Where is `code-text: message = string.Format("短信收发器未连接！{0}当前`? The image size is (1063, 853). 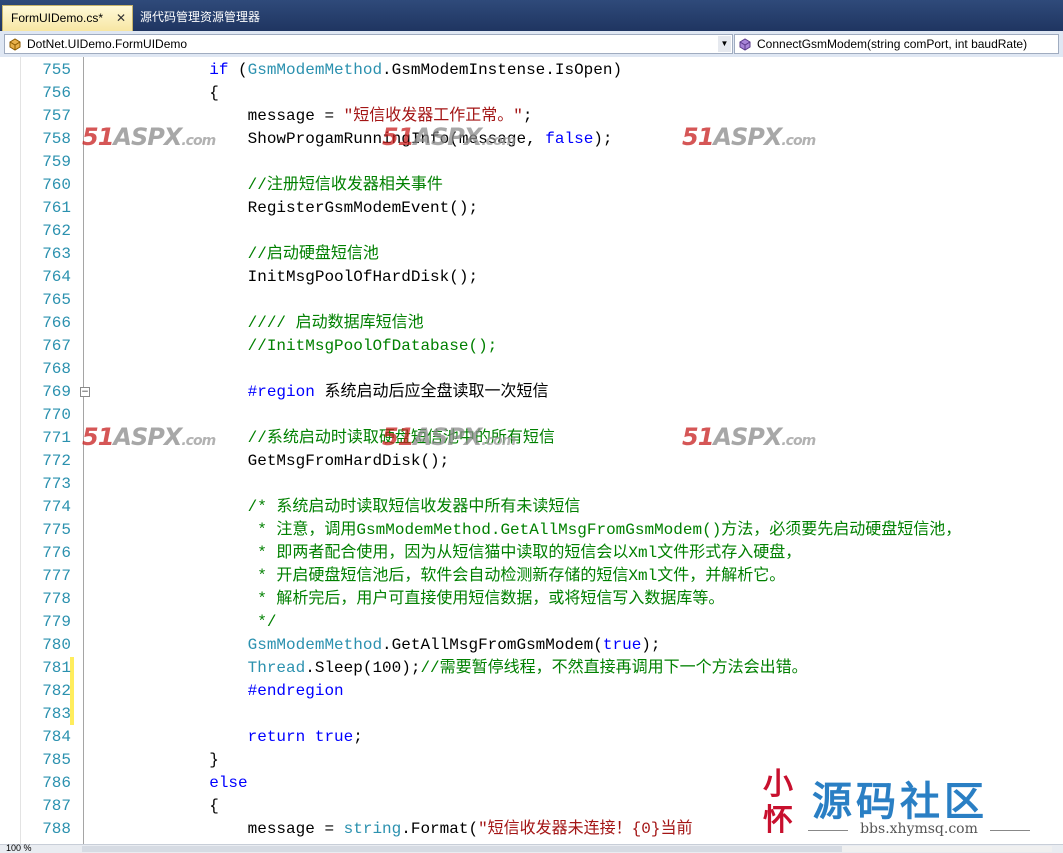
code-text: message = string.Format("短信收发器未连接！{0}当前 is located at coordinates (393, 829).